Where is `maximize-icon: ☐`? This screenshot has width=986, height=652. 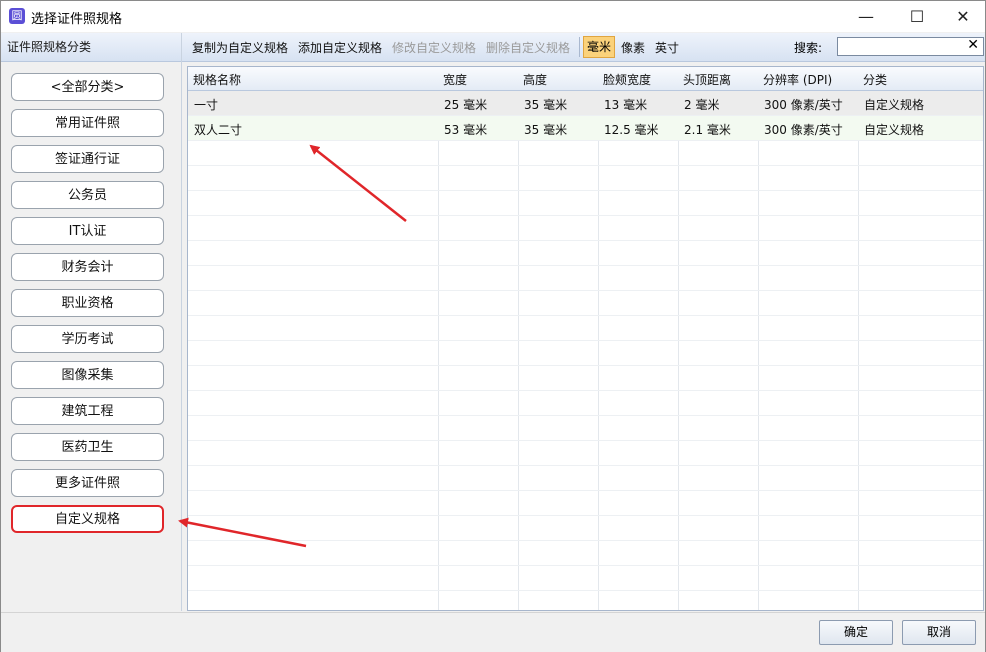 maximize-icon: ☐ is located at coordinates (917, 16).